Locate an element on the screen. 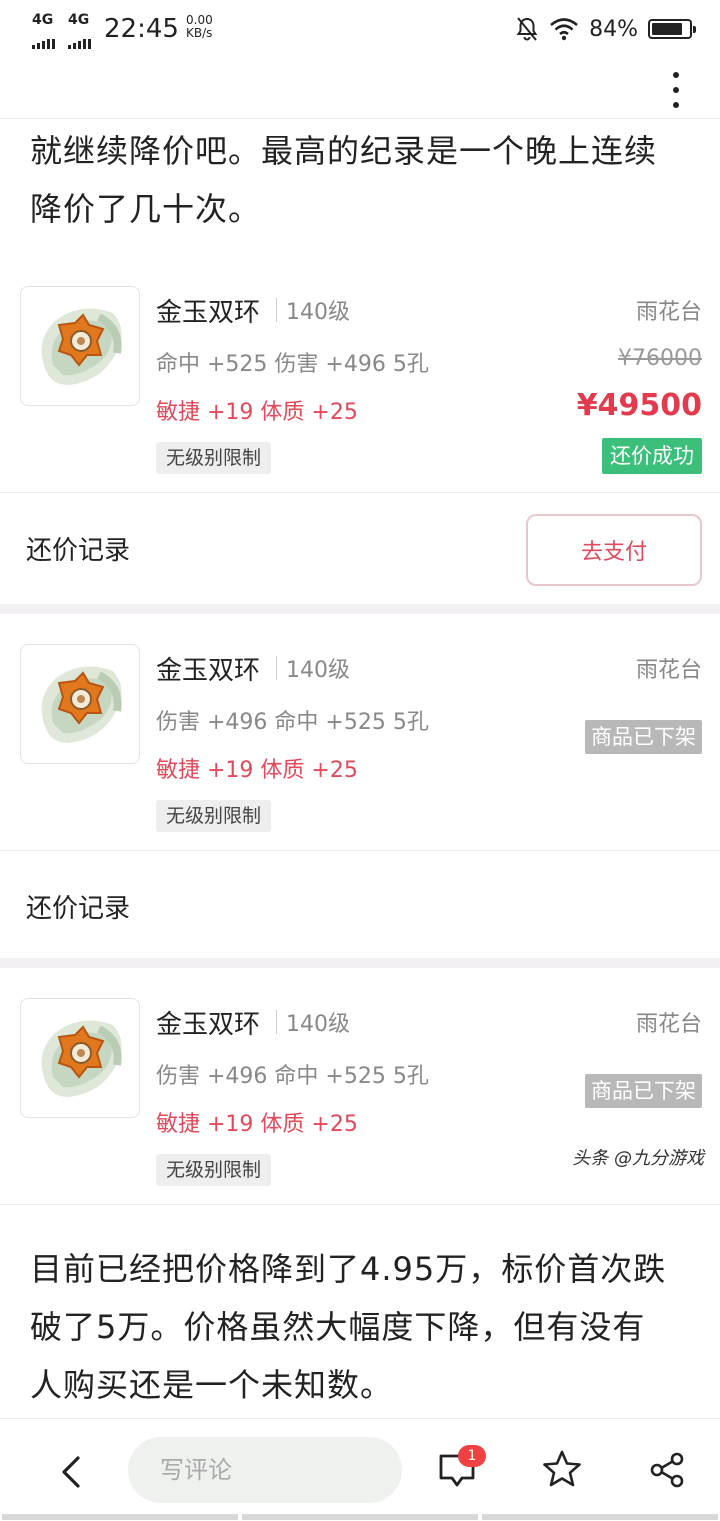 This screenshot has height=1521, width=720. system-nav-strip is located at coordinates (360, 1517).